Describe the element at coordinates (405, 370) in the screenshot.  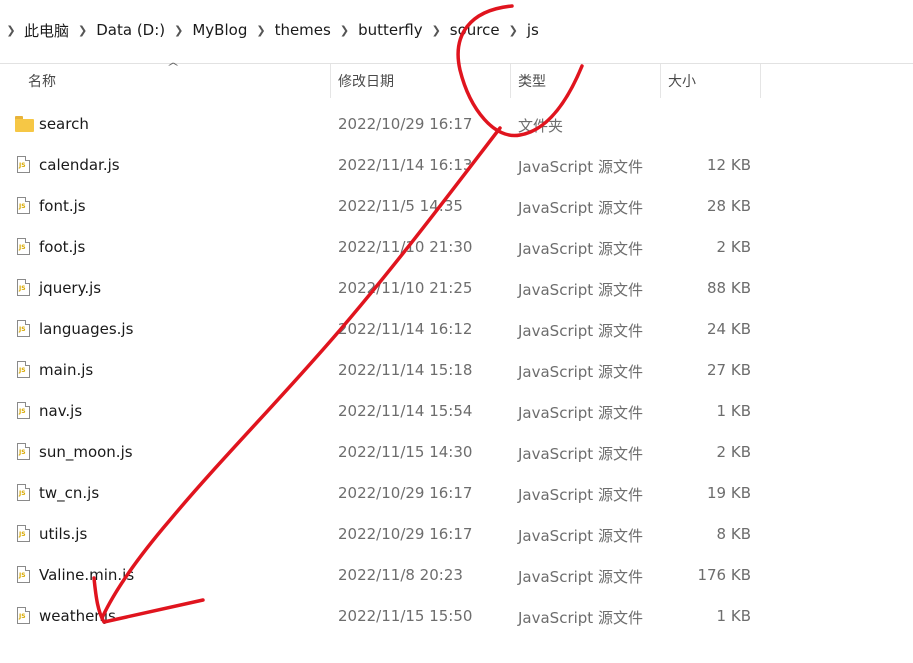
I see `file-modified-date: 2022/11/14 15:18` at that location.